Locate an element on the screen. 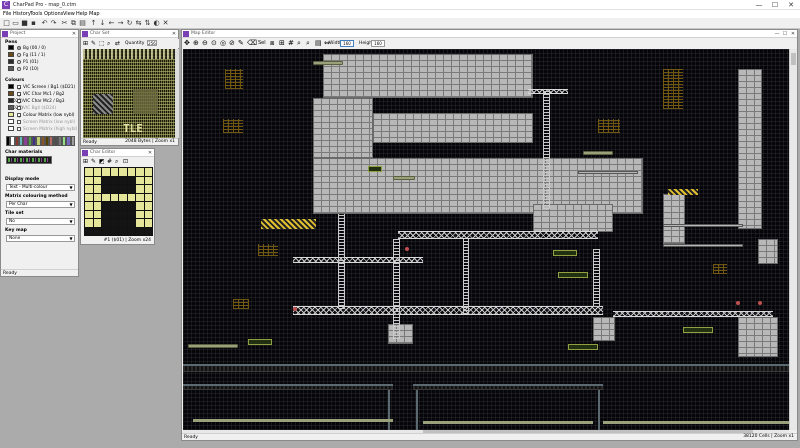 This screenshot has height=448, width=800. zoom-reset-icon: ◎ is located at coordinates (223, 43).